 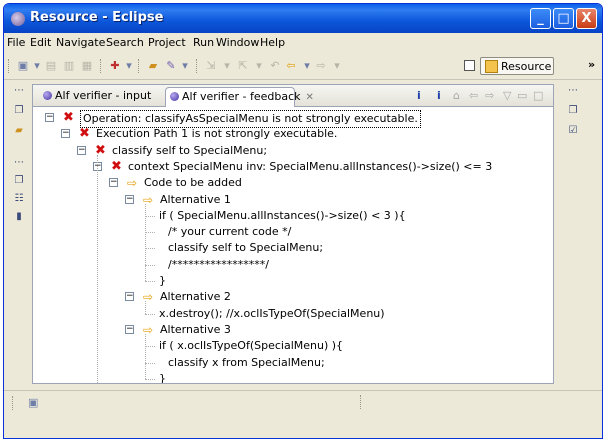 I want to click on tree-row-label: Code to be added, so click(x=193, y=183).